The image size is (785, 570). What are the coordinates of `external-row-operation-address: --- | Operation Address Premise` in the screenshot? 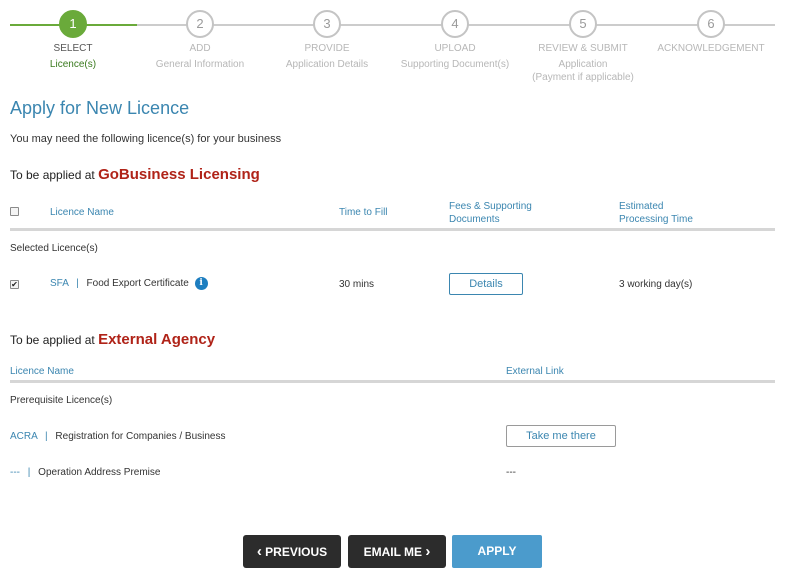 It's located at (85, 472).